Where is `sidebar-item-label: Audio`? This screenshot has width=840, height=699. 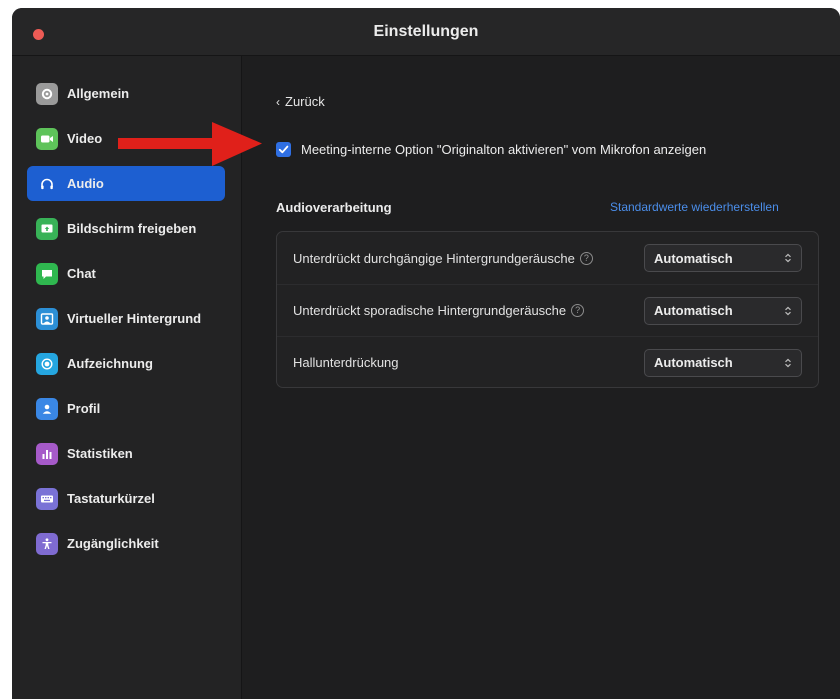 sidebar-item-label: Audio is located at coordinates (85, 183).